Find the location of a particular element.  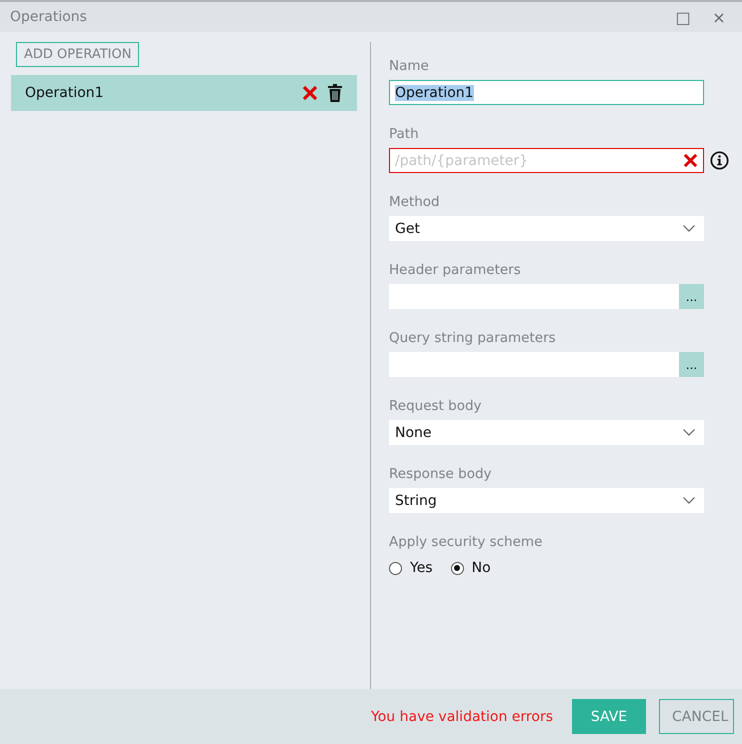

field-label: Query string parameters is located at coordinates (473, 339).